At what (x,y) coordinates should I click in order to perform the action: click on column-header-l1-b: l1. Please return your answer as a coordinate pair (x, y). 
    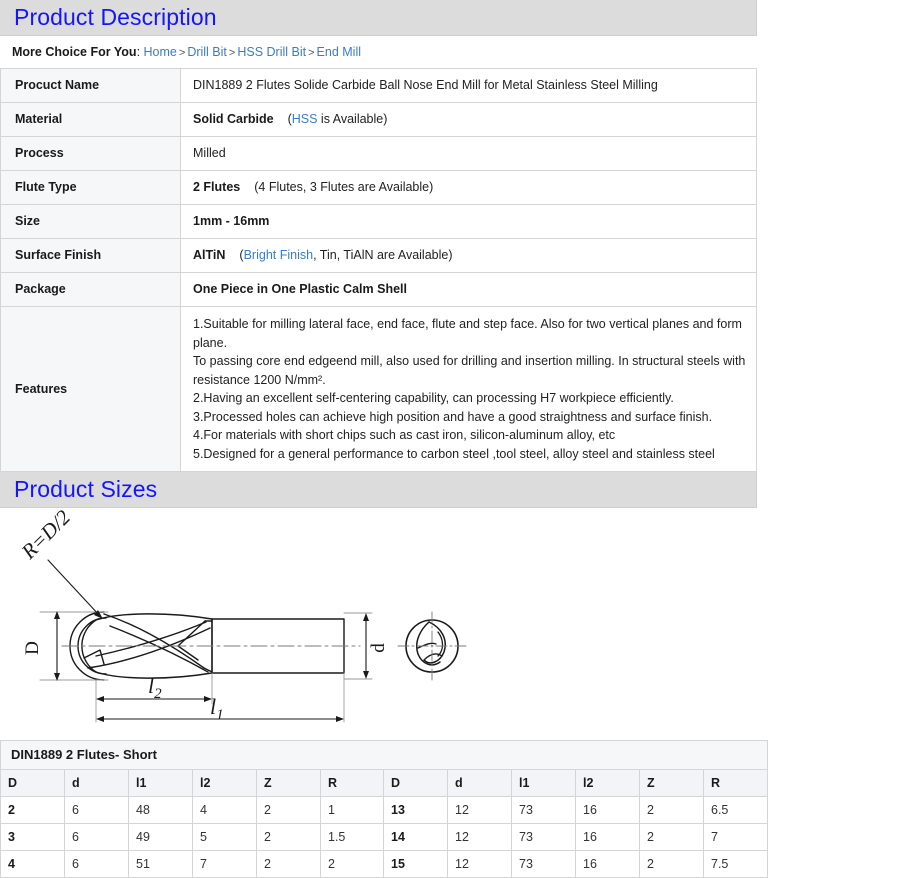
    Looking at the image, I should click on (543, 783).